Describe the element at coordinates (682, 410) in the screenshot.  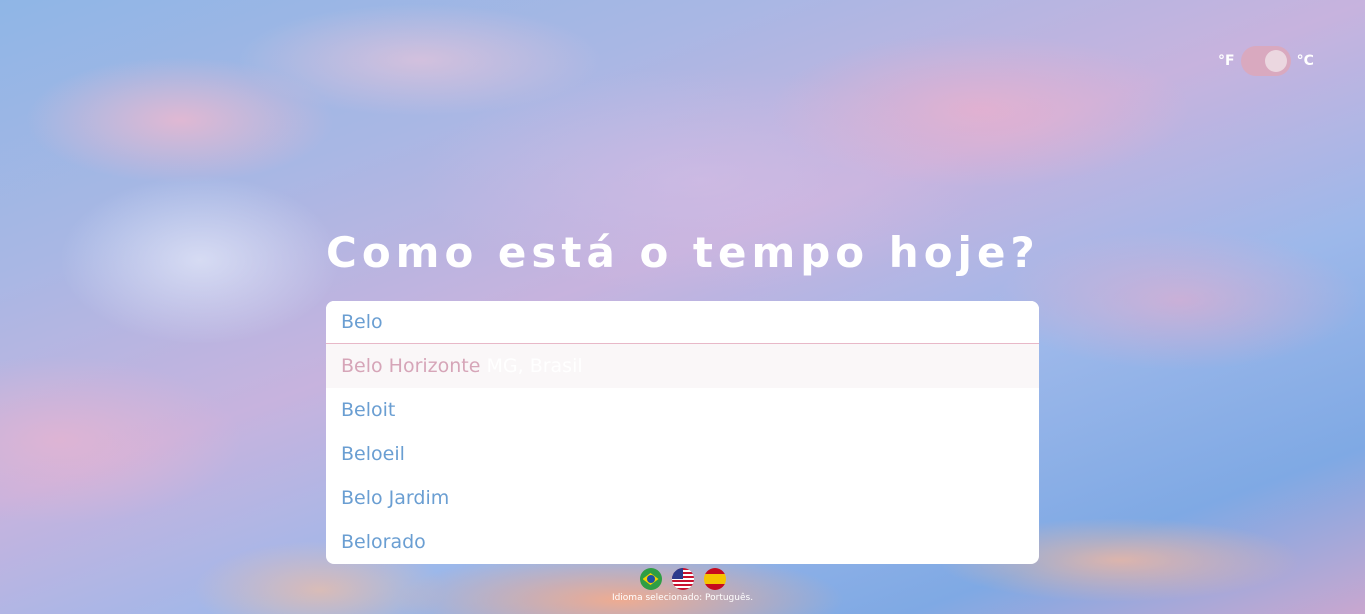
I see `suggestion-item: Beloit` at that location.